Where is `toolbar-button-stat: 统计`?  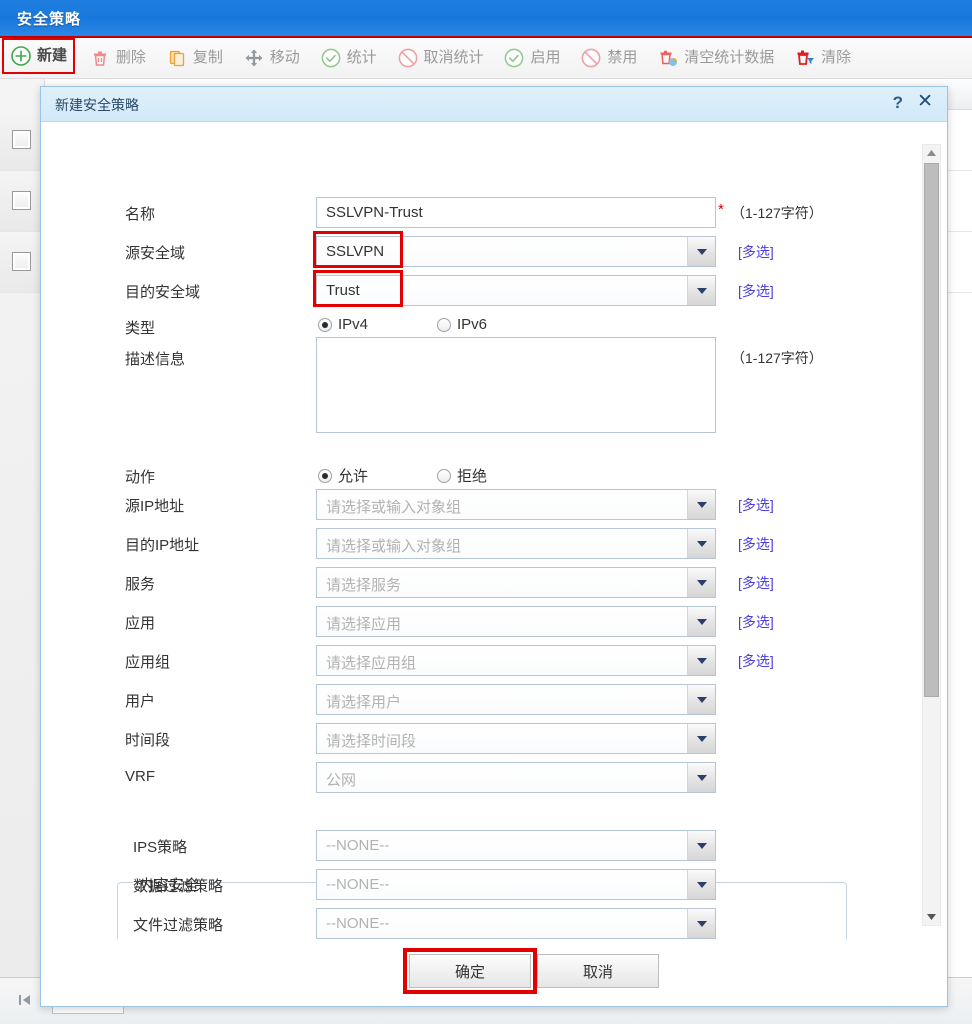 toolbar-button-stat: 统计 is located at coordinates (348, 58).